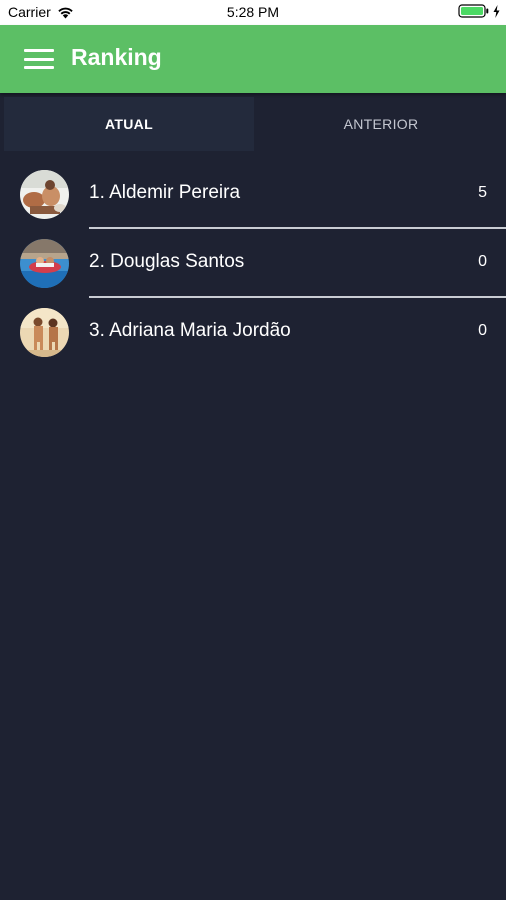 The width and height of the screenshot is (506, 900). I want to click on charging-icon, so click(496, 11).